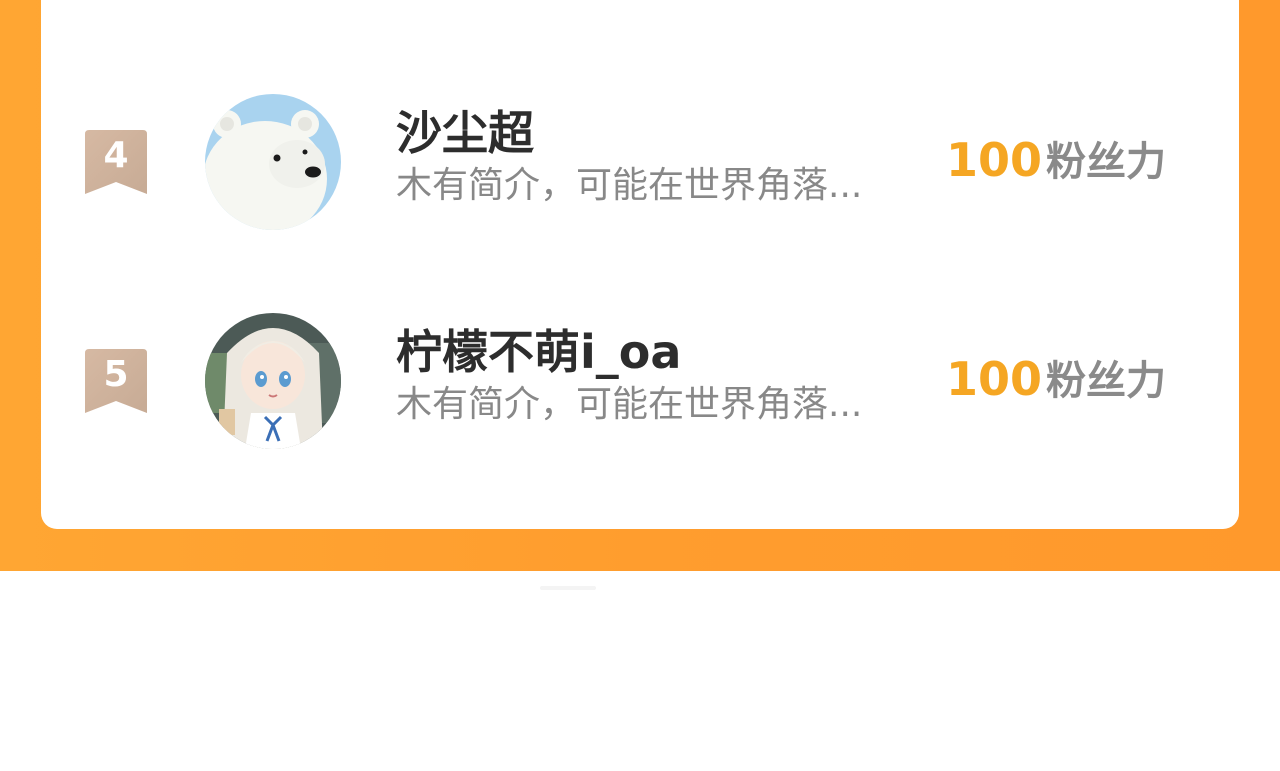  I want to click on rank-ribbon-icon: 5, so click(116, 381).